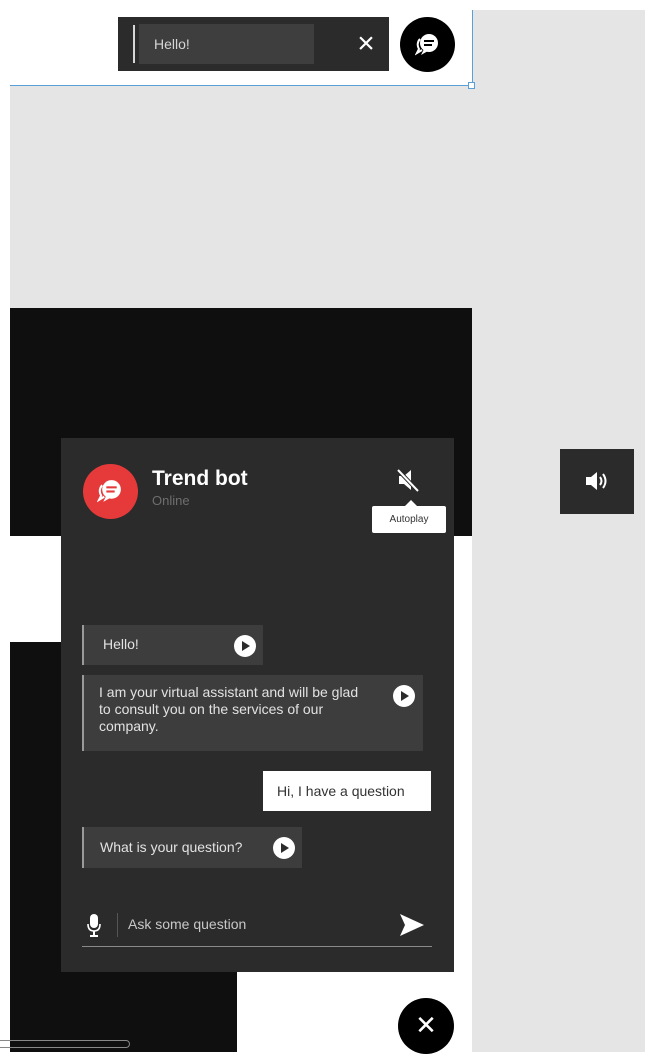  Describe the element at coordinates (226, 44) in the screenshot. I see `preview-message-field: Hello!` at that location.